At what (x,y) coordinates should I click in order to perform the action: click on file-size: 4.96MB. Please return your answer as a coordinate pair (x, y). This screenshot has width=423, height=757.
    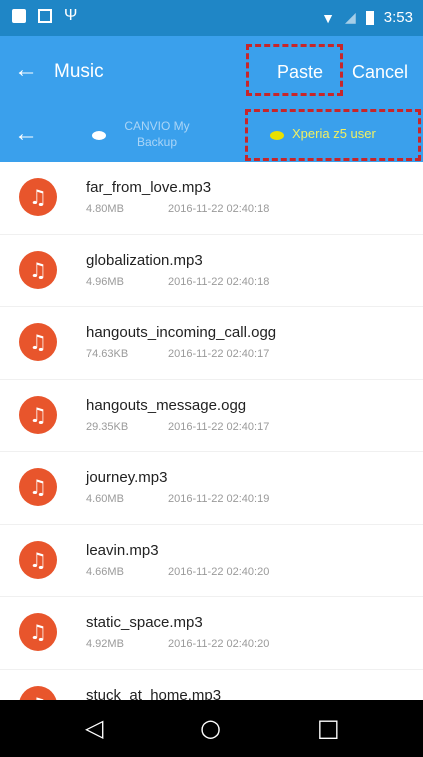
    Looking at the image, I should click on (105, 281).